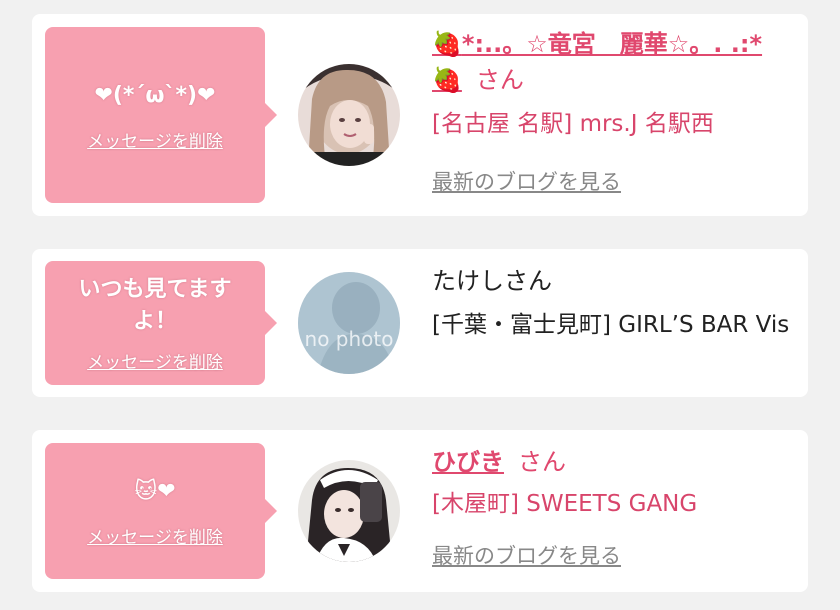 This screenshot has height=610, width=840. Describe the element at coordinates (447, 80) in the screenshot. I see `member-name-suffix: 🍓` at that location.